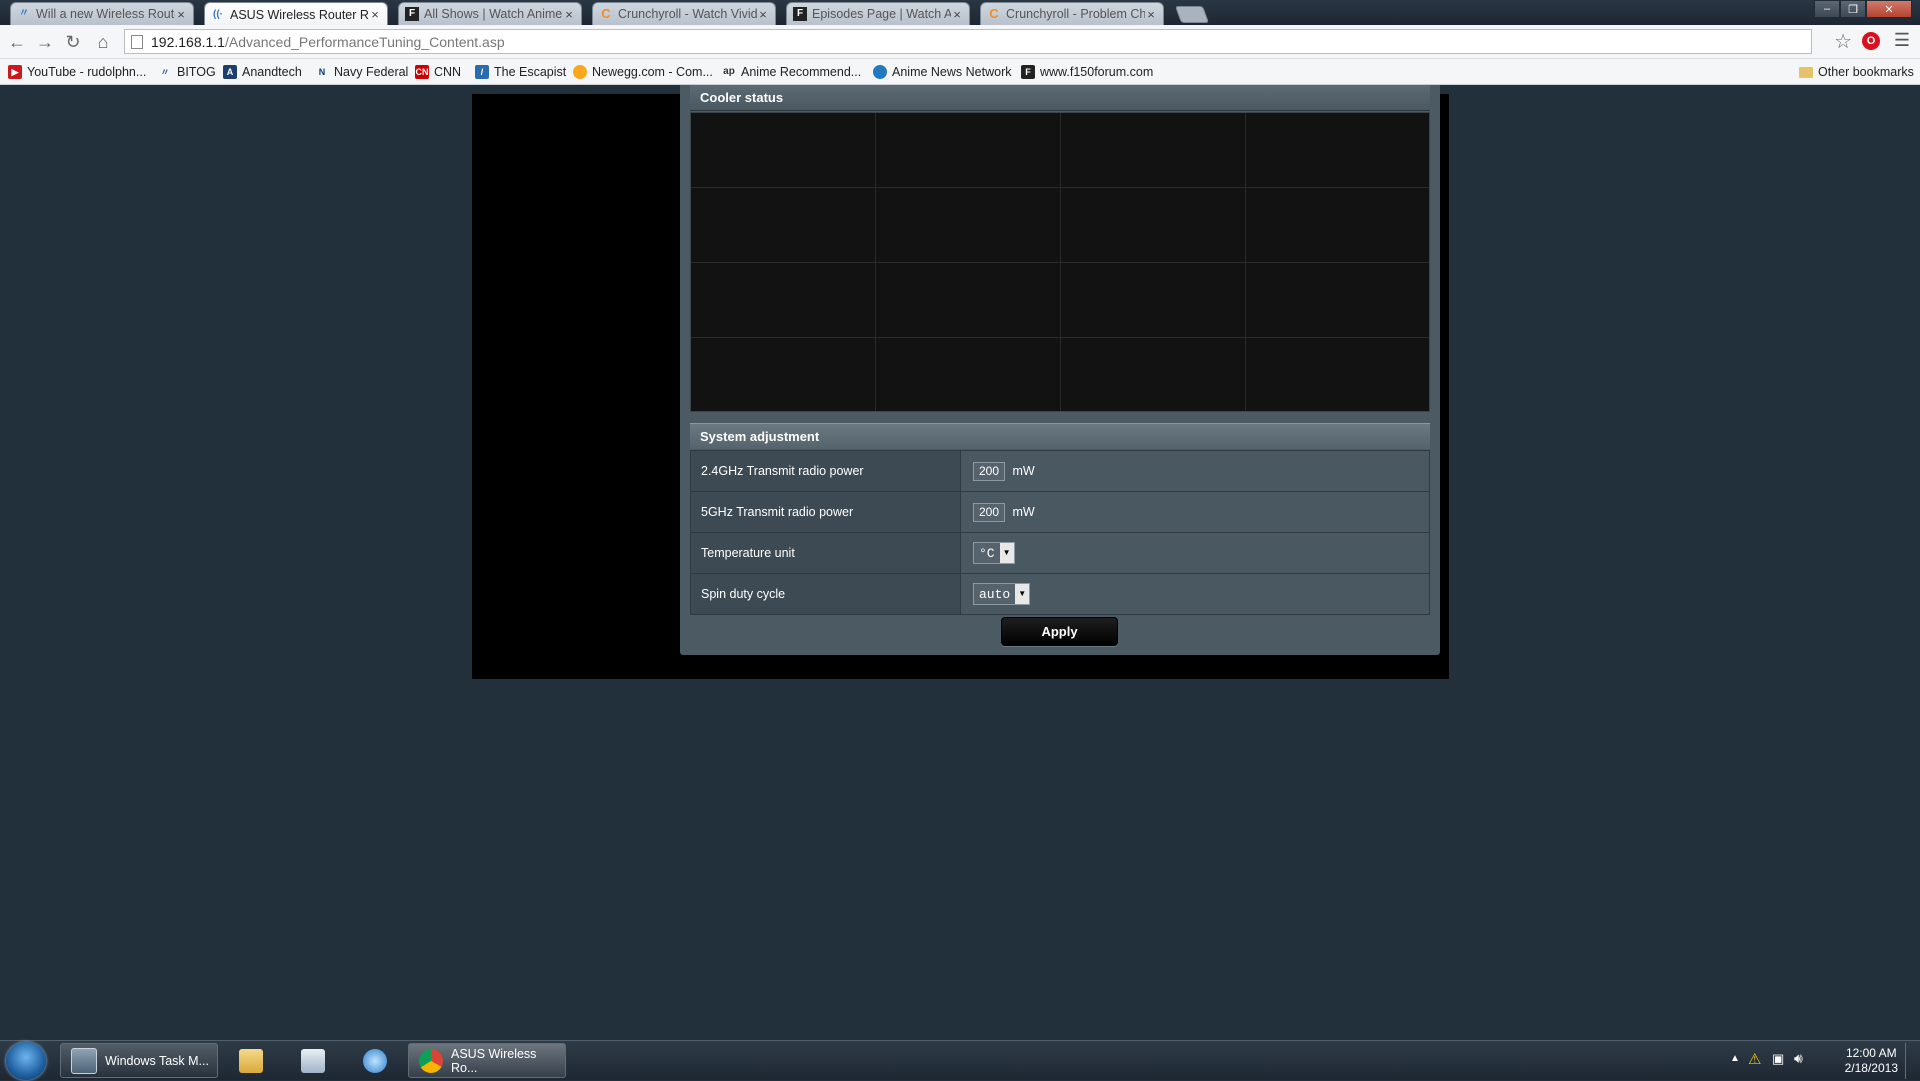  What do you see at coordinates (45, 42) in the screenshot?
I see `forward-icon: →` at bounding box center [45, 42].